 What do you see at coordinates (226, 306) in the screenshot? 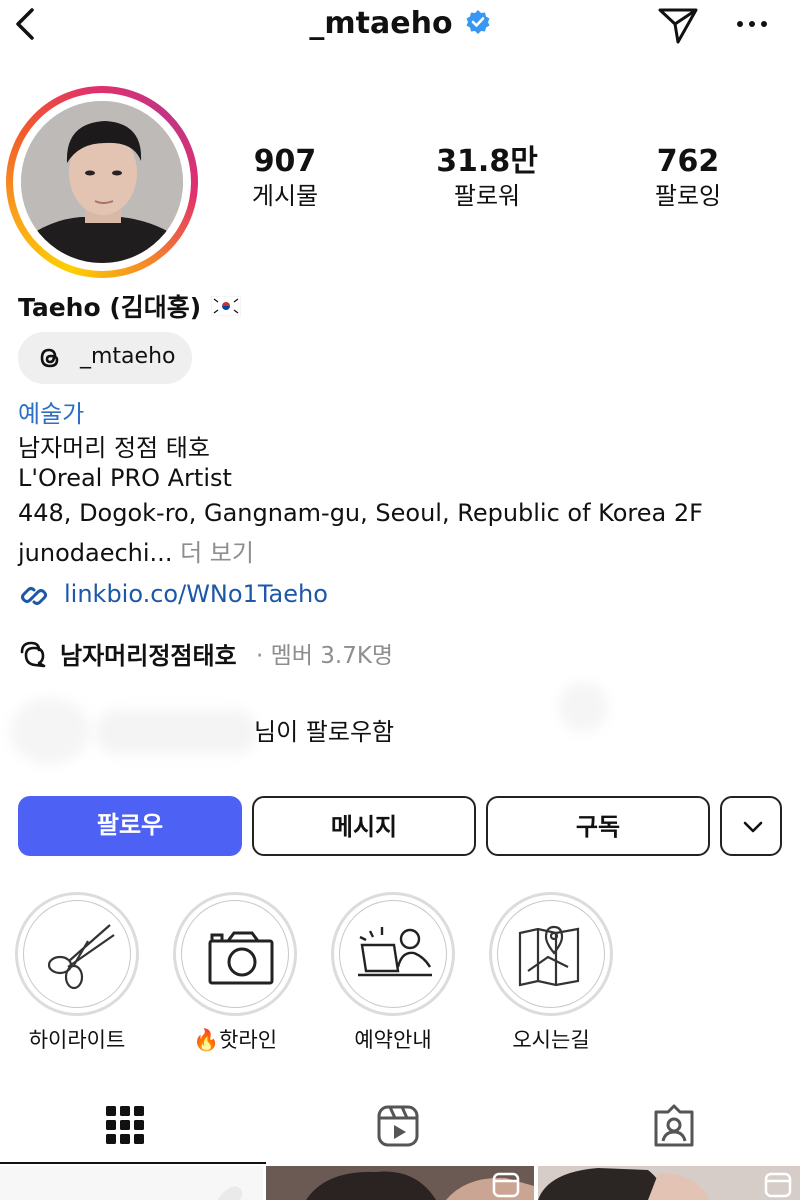
I see `korea-flag-icon` at bounding box center [226, 306].